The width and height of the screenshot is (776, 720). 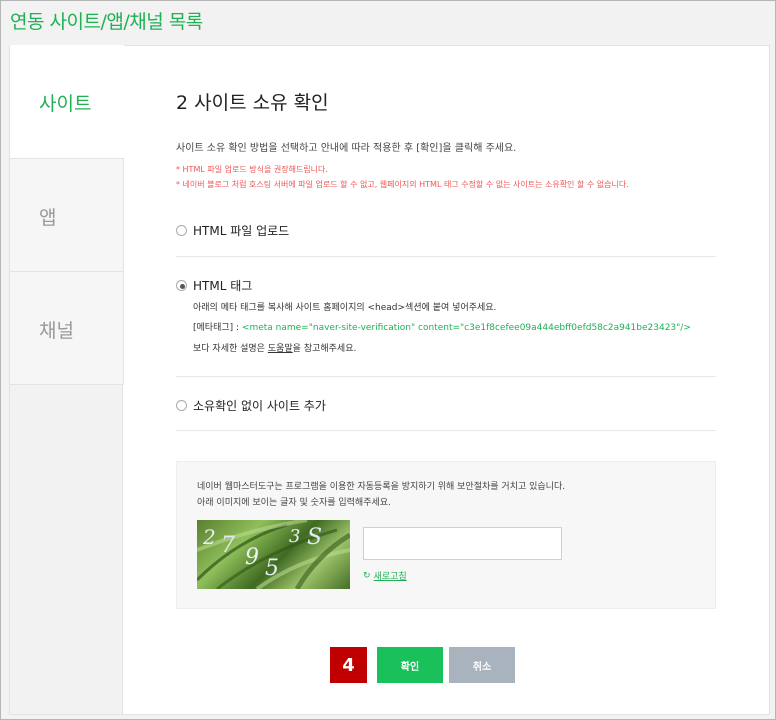 What do you see at coordinates (181, 230) in the screenshot?
I see `radio-html-file` at bounding box center [181, 230].